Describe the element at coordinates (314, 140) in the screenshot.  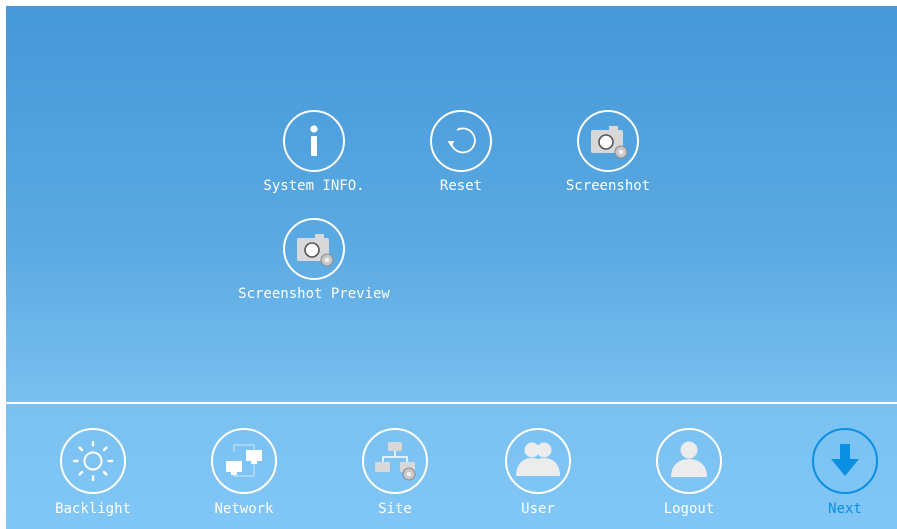
I see `info-icon` at that location.